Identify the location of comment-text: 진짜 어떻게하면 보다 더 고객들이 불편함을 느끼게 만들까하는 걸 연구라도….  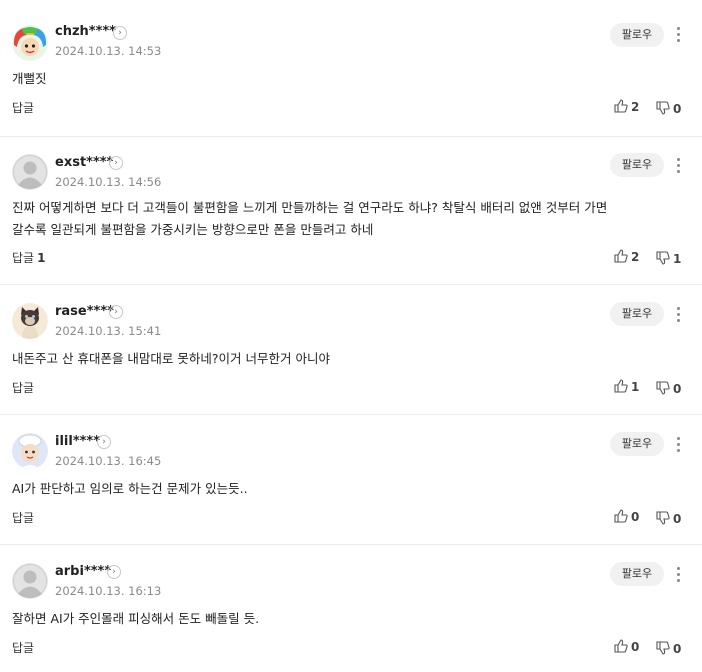
(348, 219).